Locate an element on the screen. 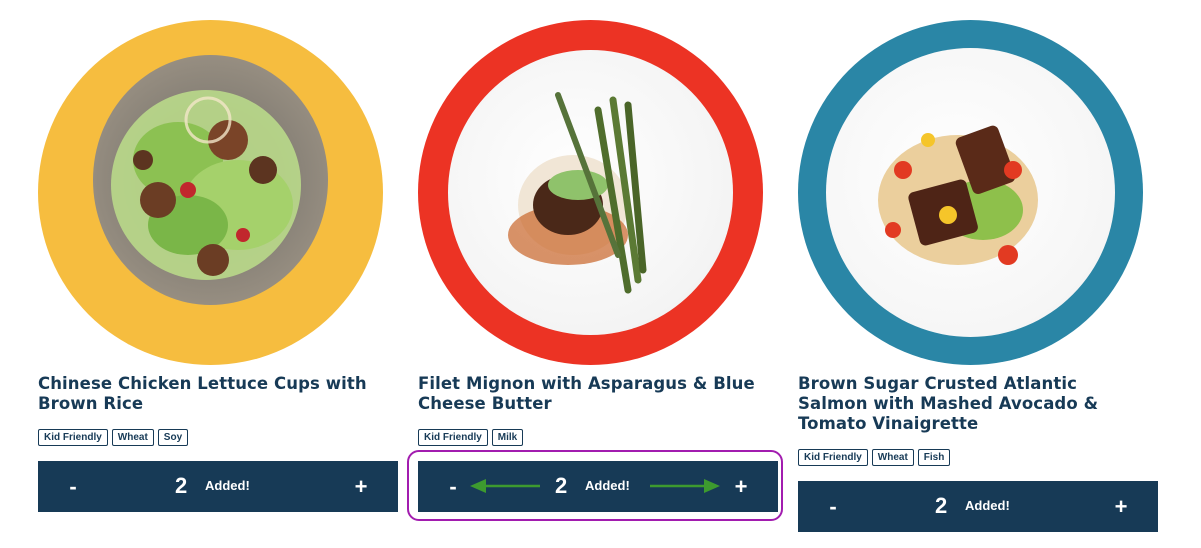 Image resolution: width=1201 pixels, height=548 pixels. tag: Fish is located at coordinates (934, 457).